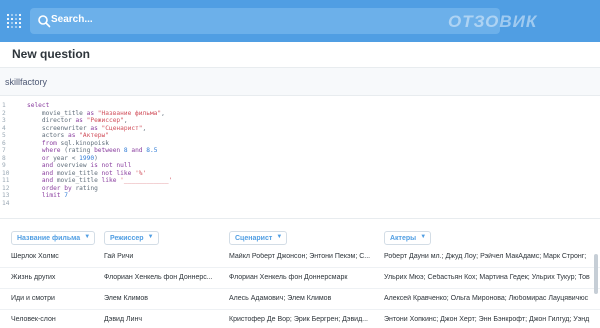 The height and width of the screenshot is (328, 600). I want to click on table-cell: Алесь Адамович; Элем Климов, so click(280, 298).